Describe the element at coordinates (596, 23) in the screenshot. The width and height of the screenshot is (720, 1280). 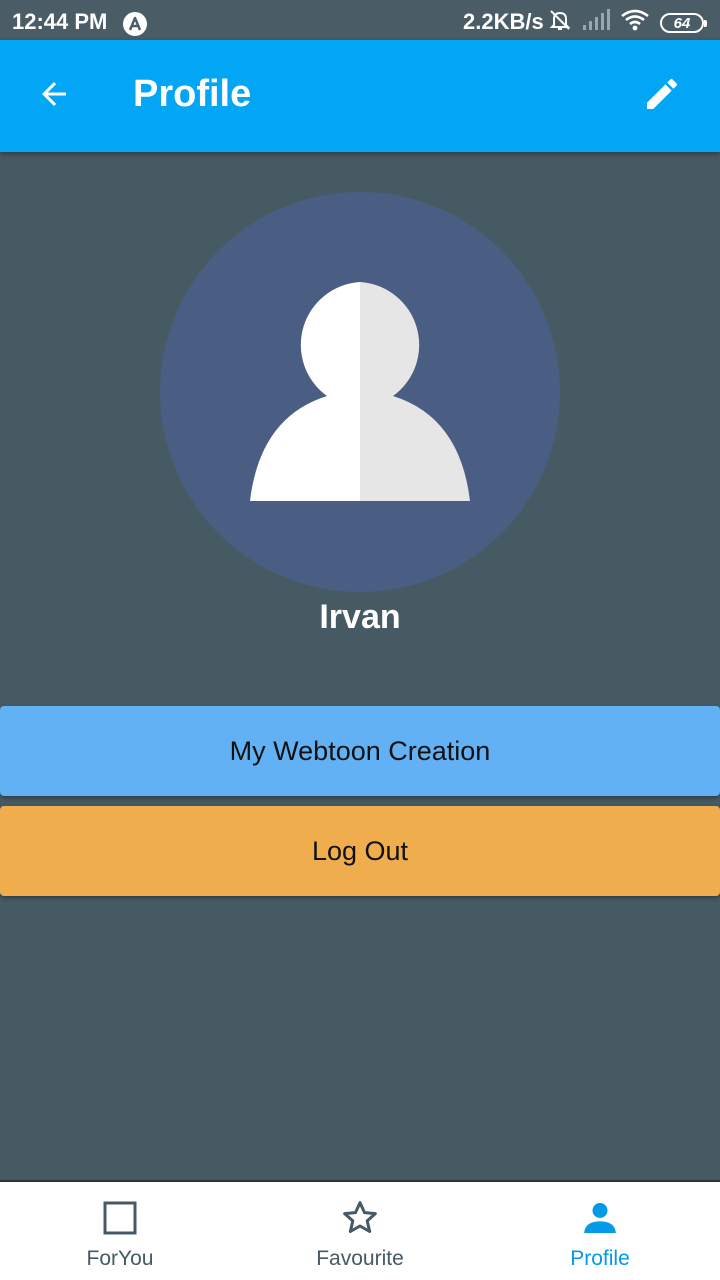
I see `signal-icon` at that location.